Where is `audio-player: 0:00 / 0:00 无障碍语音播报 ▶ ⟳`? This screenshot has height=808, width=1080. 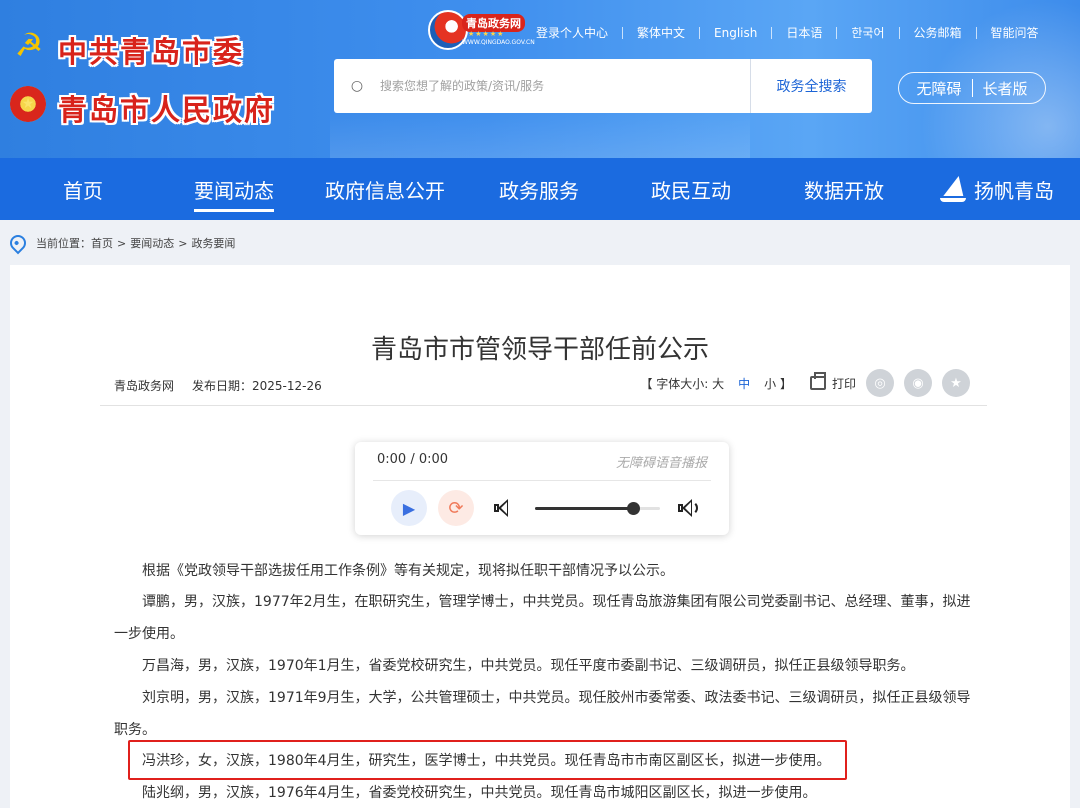 audio-player: 0:00 / 0:00 无障碍语音播报 ▶ ⟳ is located at coordinates (542, 488).